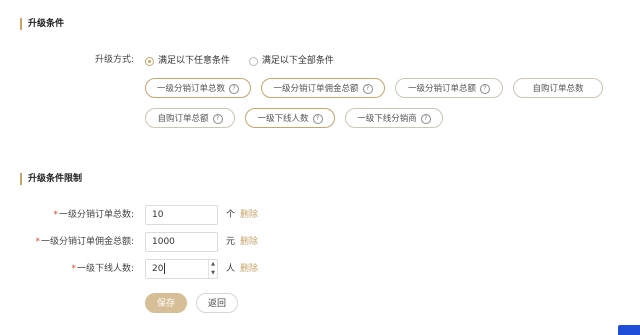 Image resolution: width=640 pixels, height=335 pixels. I want to click on condition-chip-level1-order-amount: 一级分销订单总额?, so click(449, 88).